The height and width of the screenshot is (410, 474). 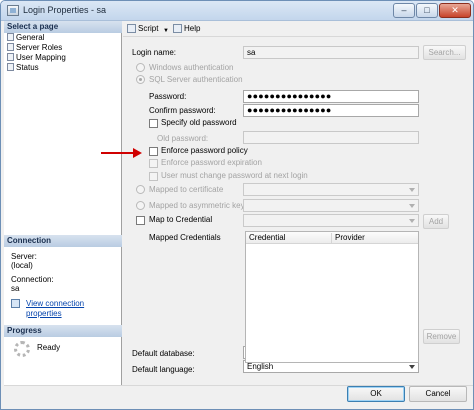 I want to click on sidebar-item-status: Status, so click(x=23, y=68).